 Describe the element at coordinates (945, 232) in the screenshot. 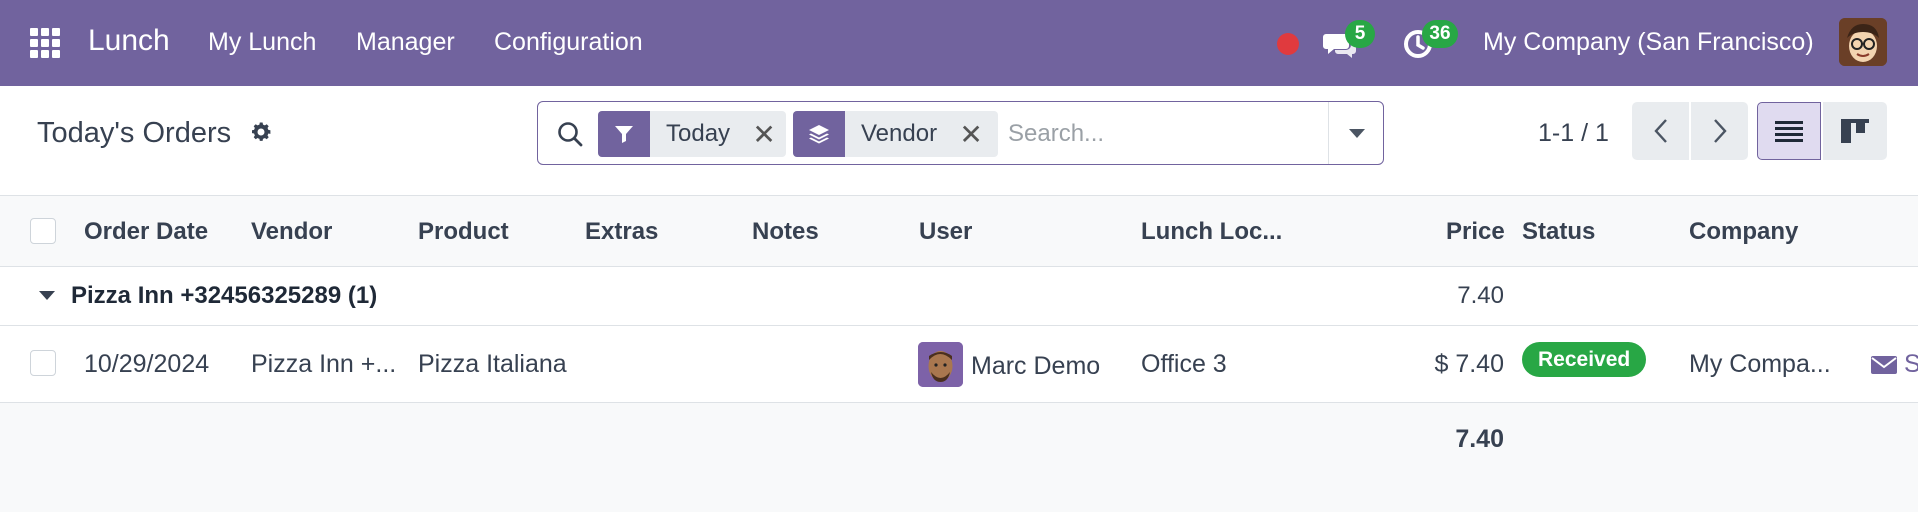

I see `column-user: User` at that location.